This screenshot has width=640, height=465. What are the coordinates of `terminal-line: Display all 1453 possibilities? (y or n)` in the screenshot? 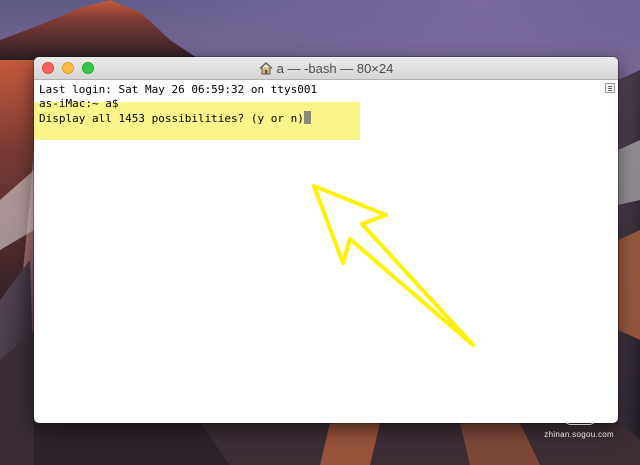 It's located at (178, 118).